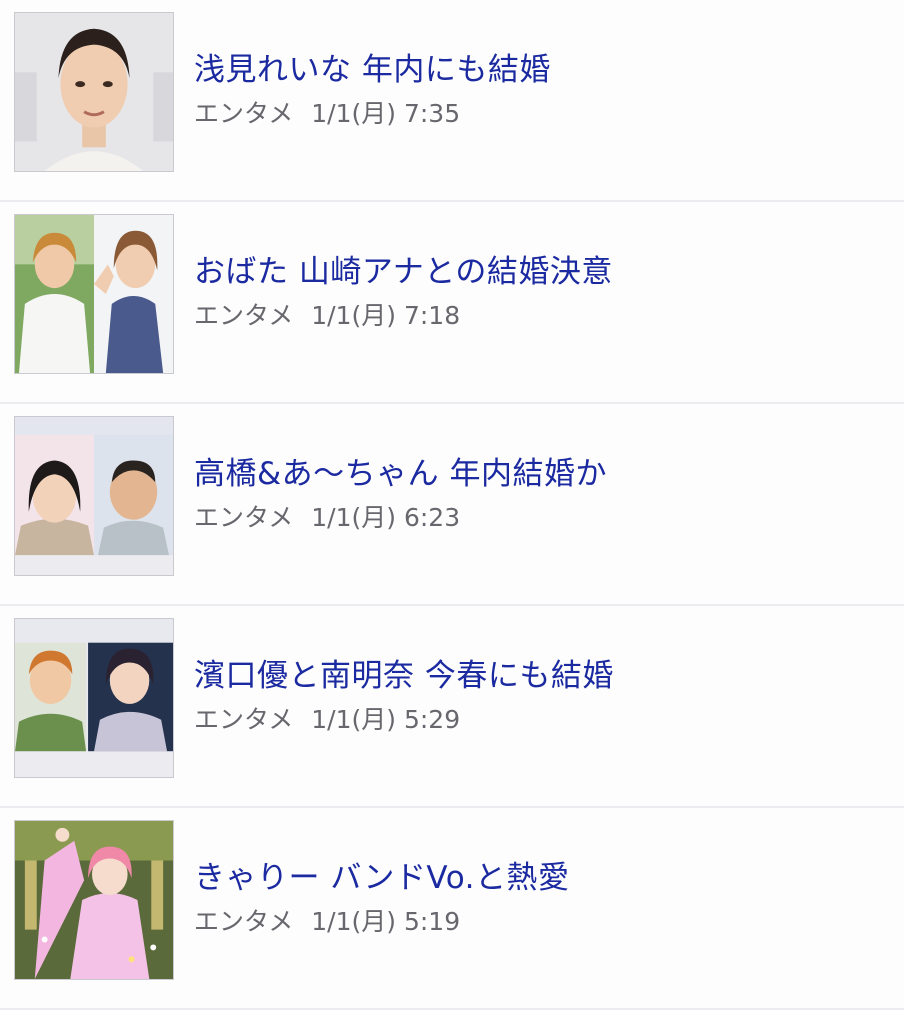 The height and width of the screenshot is (1010, 904). Describe the element at coordinates (386, 517) in the screenshot. I see `news-datetime: 1/1(月) 6:23` at that location.